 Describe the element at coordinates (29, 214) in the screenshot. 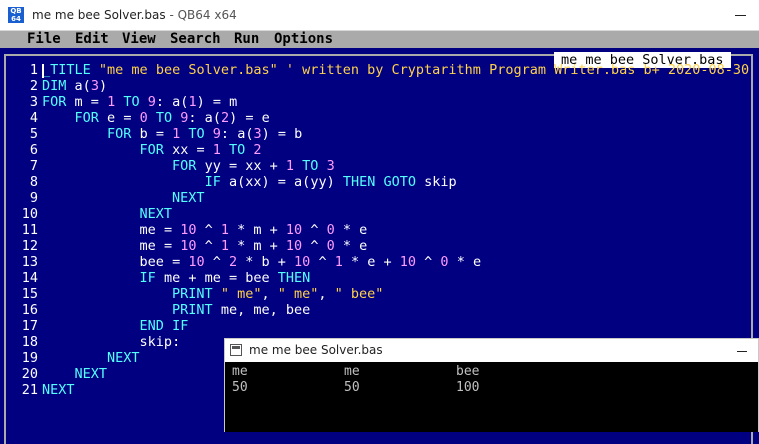

I see `line-number: 10` at that location.